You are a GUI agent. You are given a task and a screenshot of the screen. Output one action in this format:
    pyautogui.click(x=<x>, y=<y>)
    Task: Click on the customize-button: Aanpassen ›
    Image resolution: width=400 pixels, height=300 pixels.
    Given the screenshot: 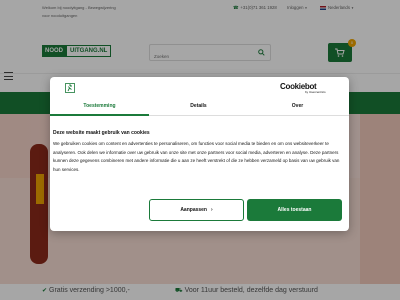 What is the action you would take?
    pyautogui.click(x=196, y=210)
    